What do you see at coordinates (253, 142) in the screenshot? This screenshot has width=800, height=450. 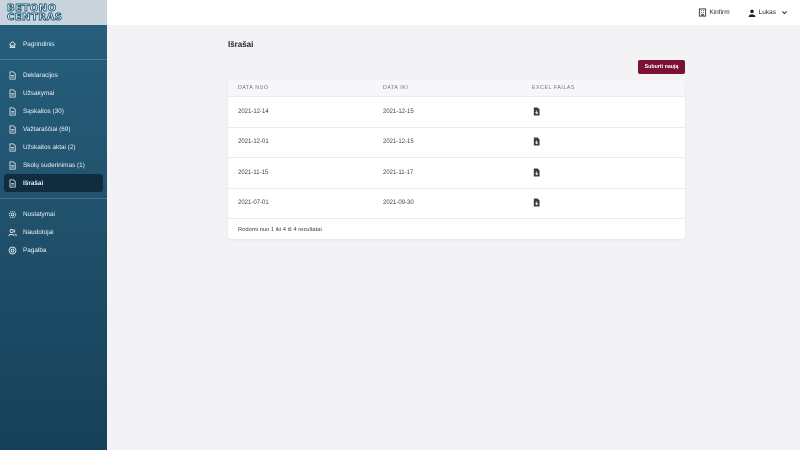 I see `date-from: 2021-12-01` at bounding box center [253, 142].